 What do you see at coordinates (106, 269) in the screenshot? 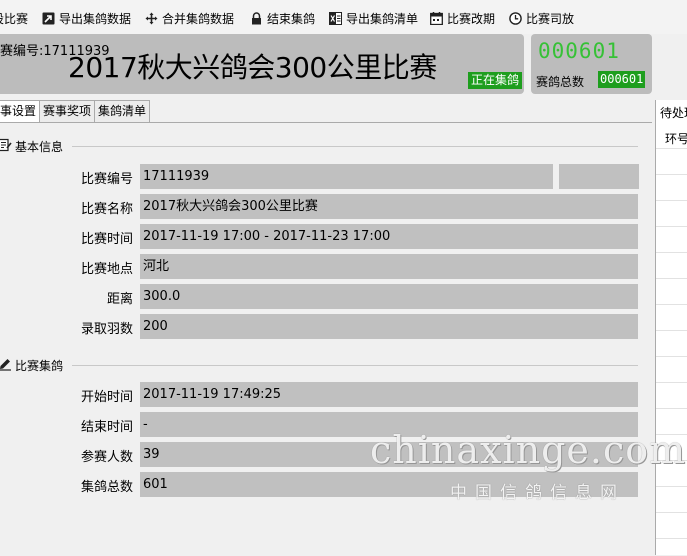
I see `race-location-label: 比赛地点` at bounding box center [106, 269].